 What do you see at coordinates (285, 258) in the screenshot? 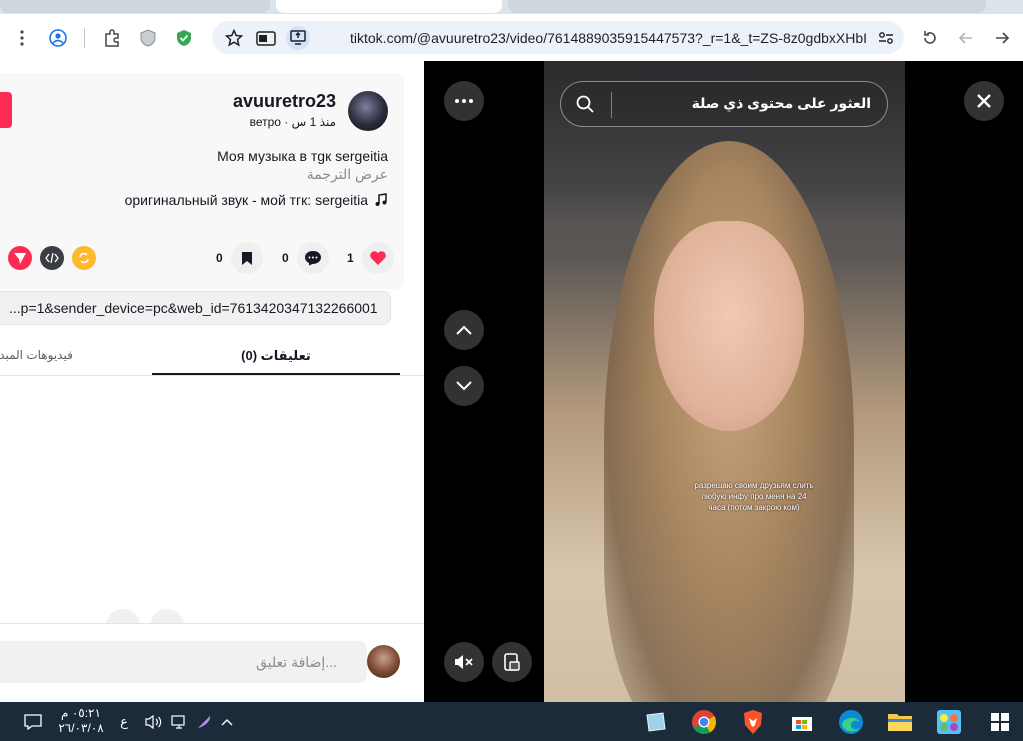
I see `comment-count: 0` at bounding box center [285, 258].